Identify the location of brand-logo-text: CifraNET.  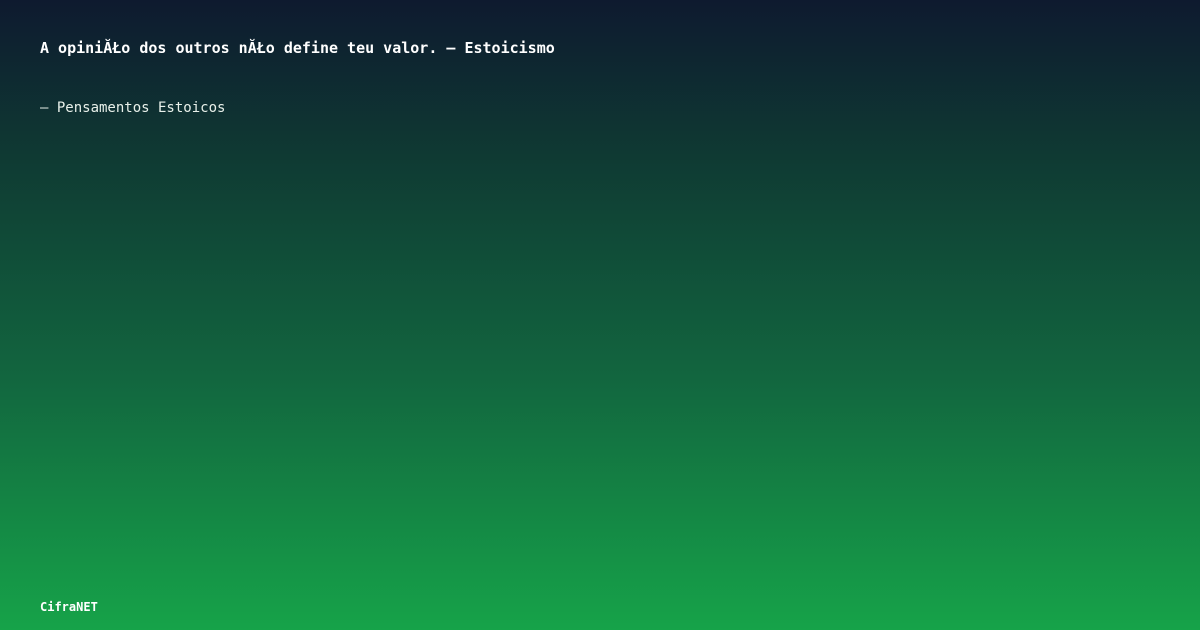
(69, 607).